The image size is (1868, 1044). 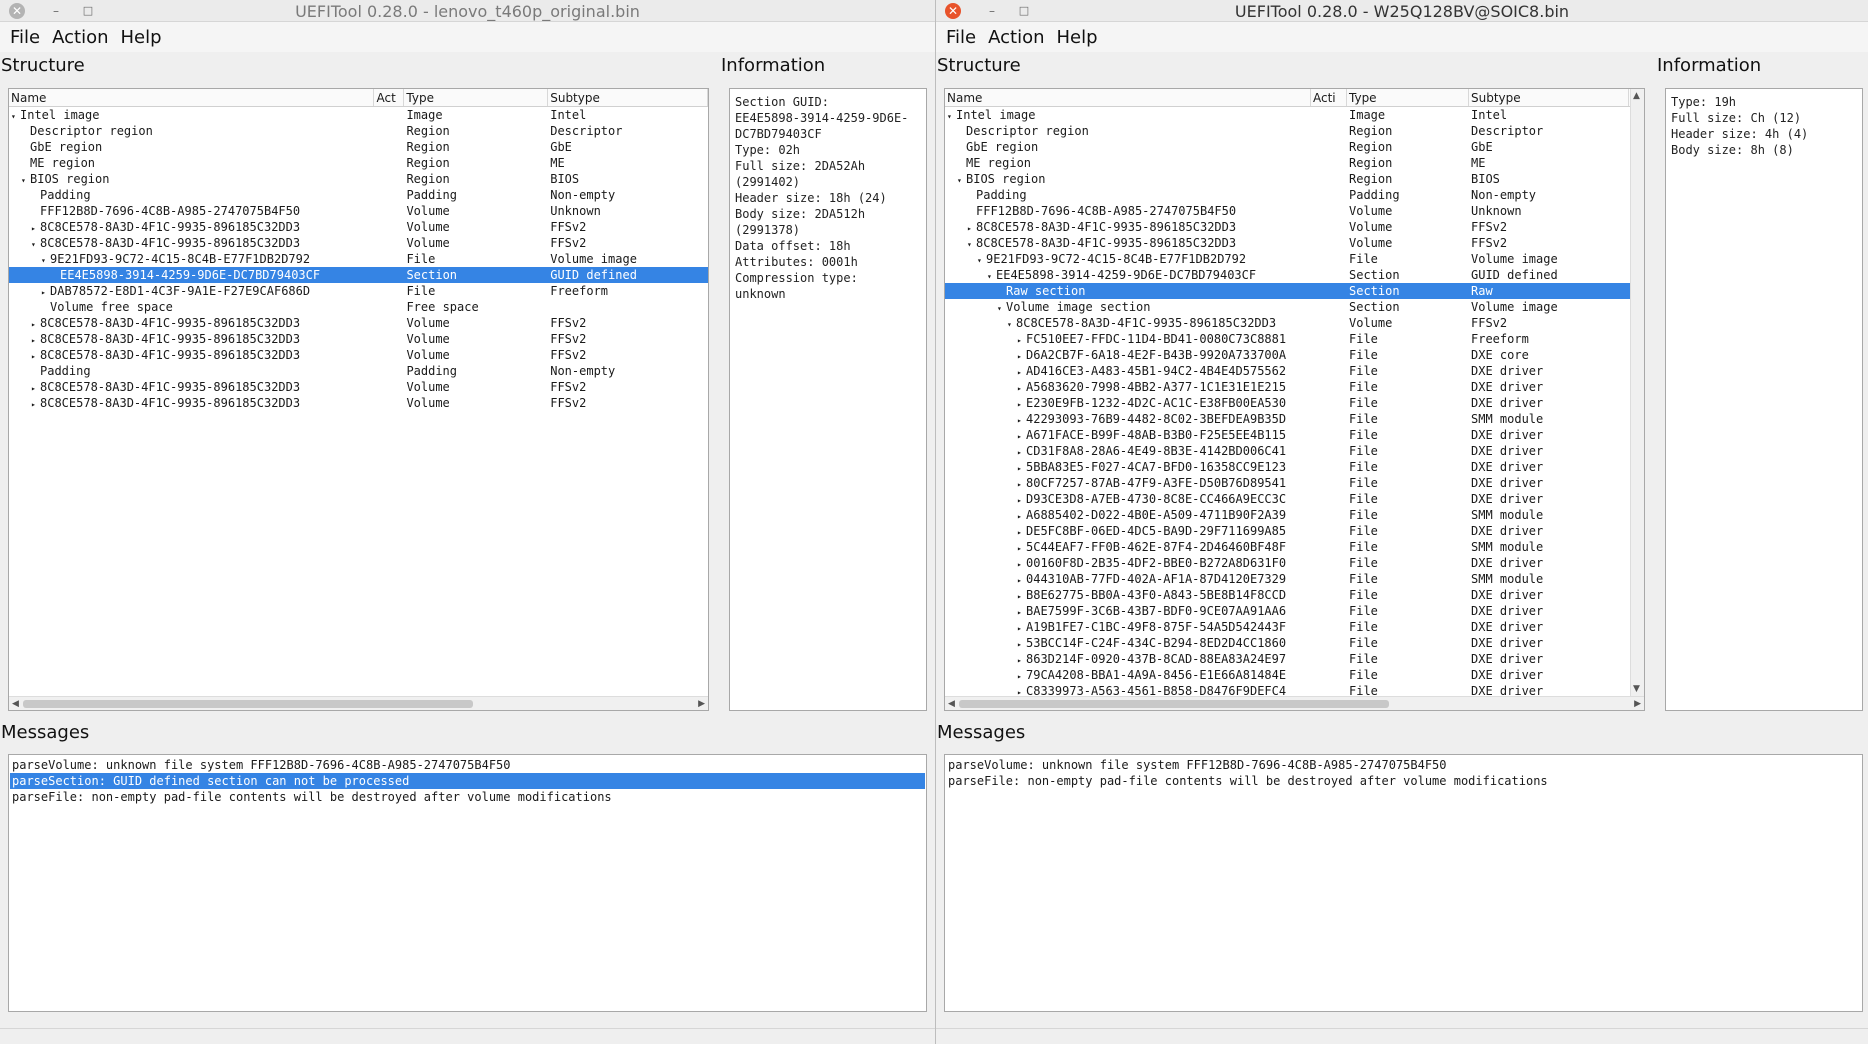 I want to click on tree-row: Padding Padding Non-empty, so click(x=358, y=195).